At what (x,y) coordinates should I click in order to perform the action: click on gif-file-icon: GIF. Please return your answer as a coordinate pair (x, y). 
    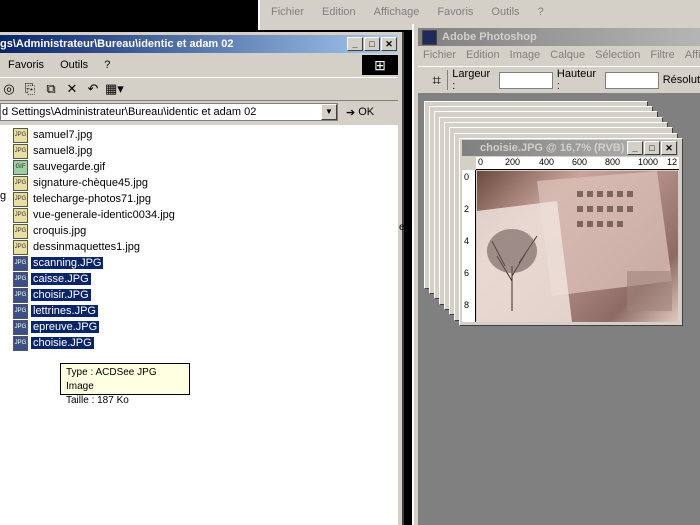
    Looking at the image, I should click on (20, 167).